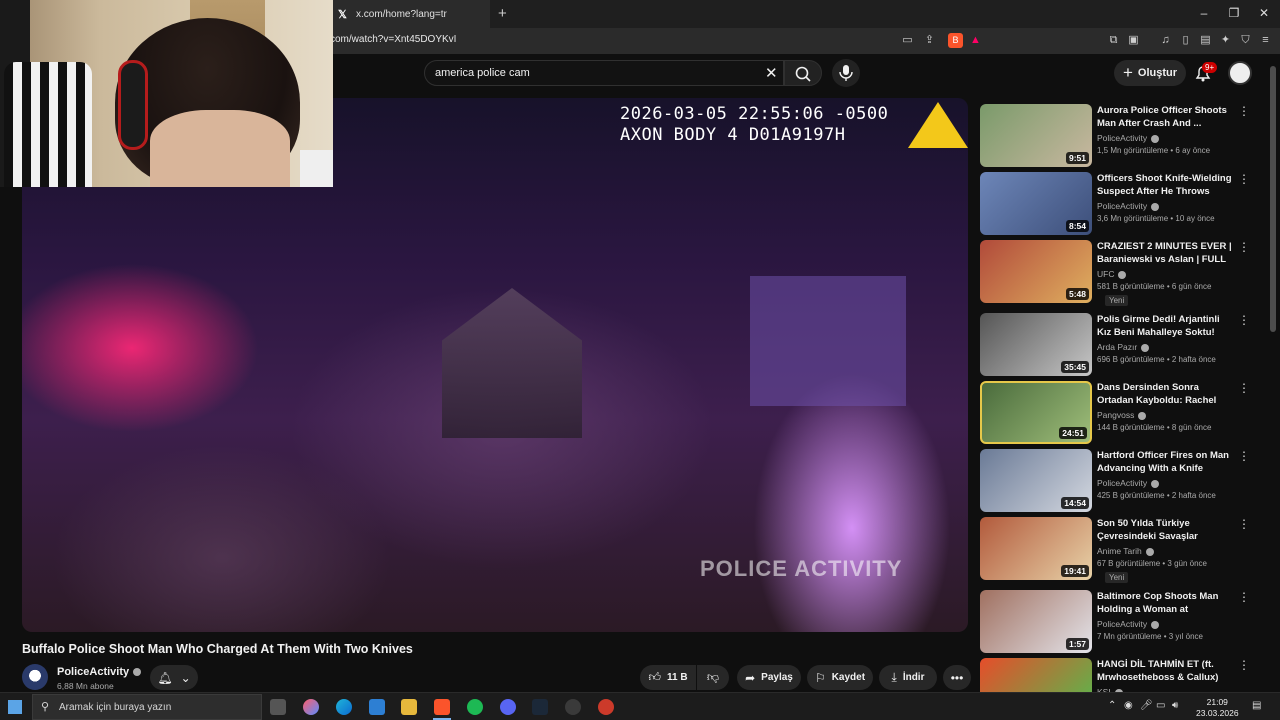 This screenshot has width=1280, height=720. What do you see at coordinates (1128, 705) in the screenshot?
I see `tray-app-icon: ◉` at bounding box center [1128, 705].